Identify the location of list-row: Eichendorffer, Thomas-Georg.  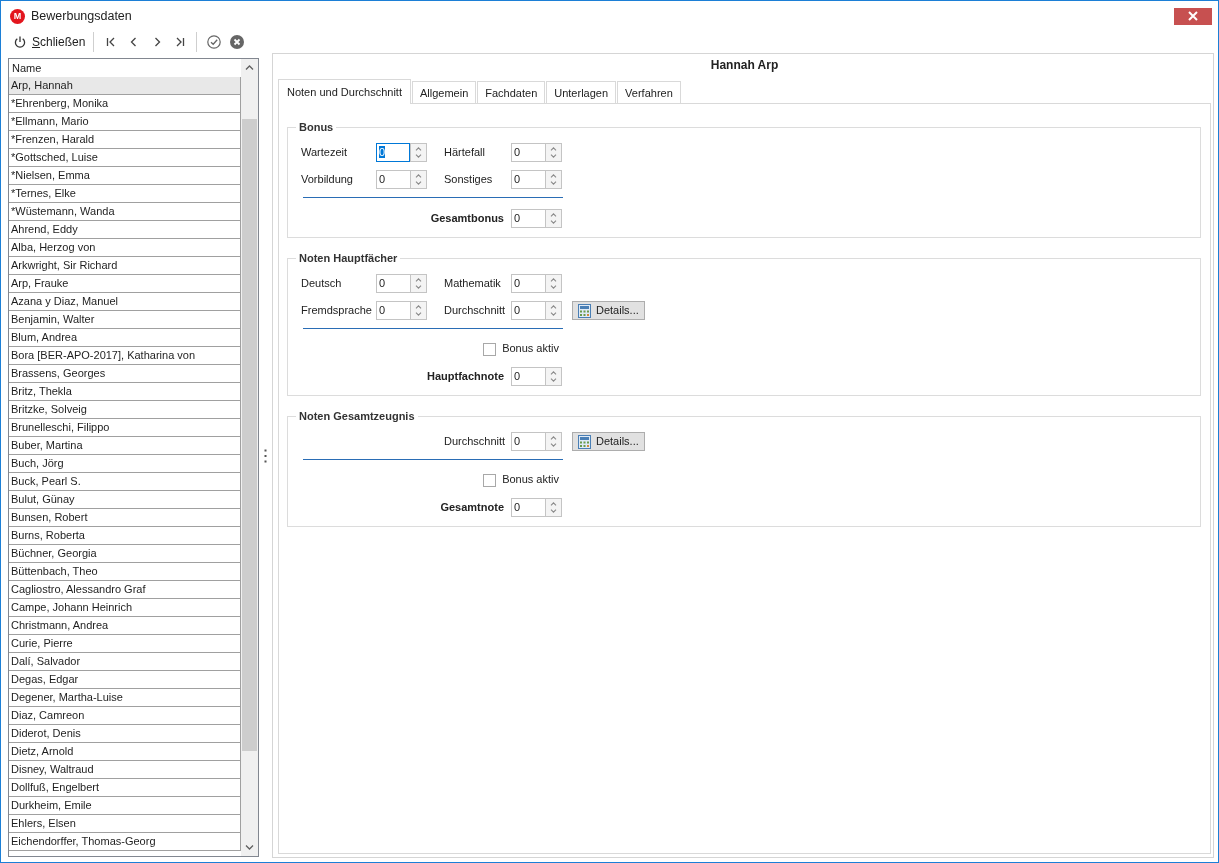
(125, 842).